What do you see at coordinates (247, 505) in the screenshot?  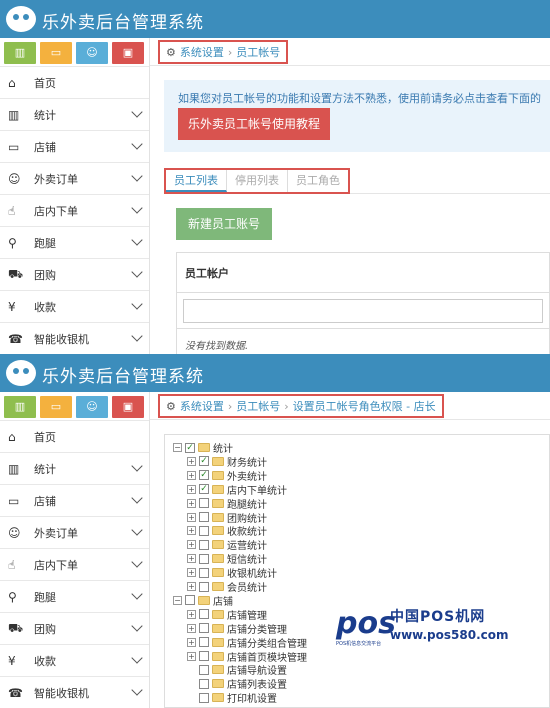 I see `tree-node-label: 跑腿统计` at bounding box center [247, 505].